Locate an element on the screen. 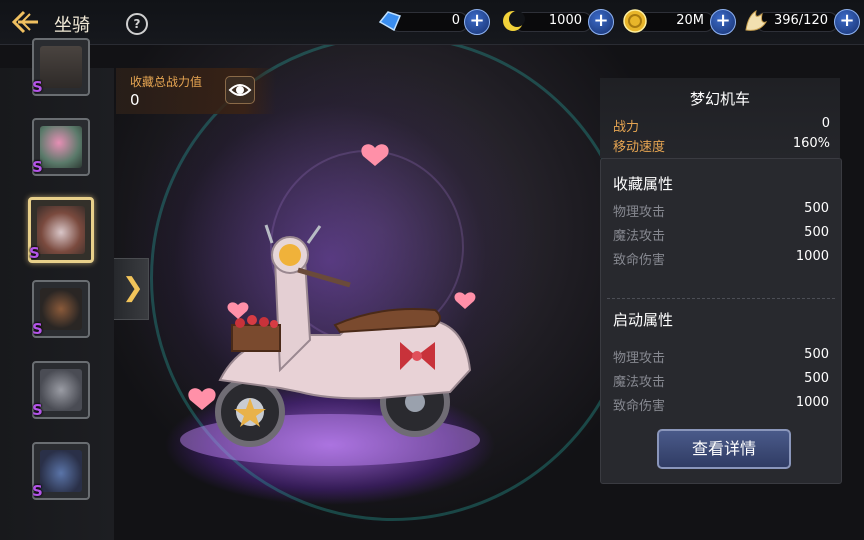 The image size is (864, 540). mount-thumb-scooter is located at coordinates (61, 230).